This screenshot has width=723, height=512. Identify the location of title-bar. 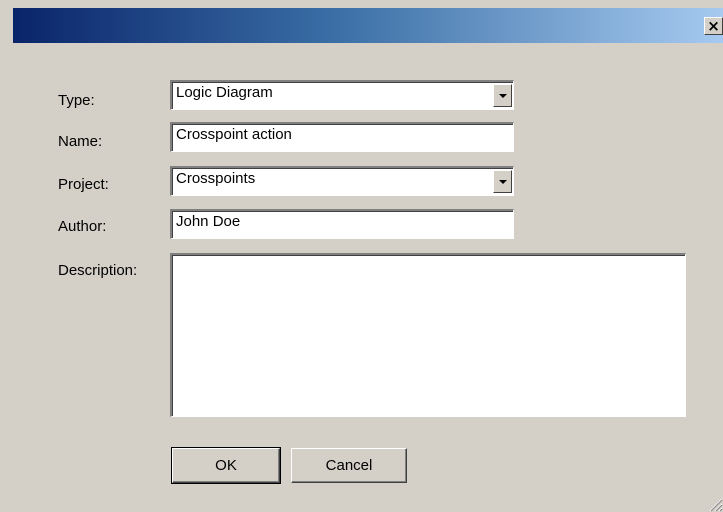
(368, 25).